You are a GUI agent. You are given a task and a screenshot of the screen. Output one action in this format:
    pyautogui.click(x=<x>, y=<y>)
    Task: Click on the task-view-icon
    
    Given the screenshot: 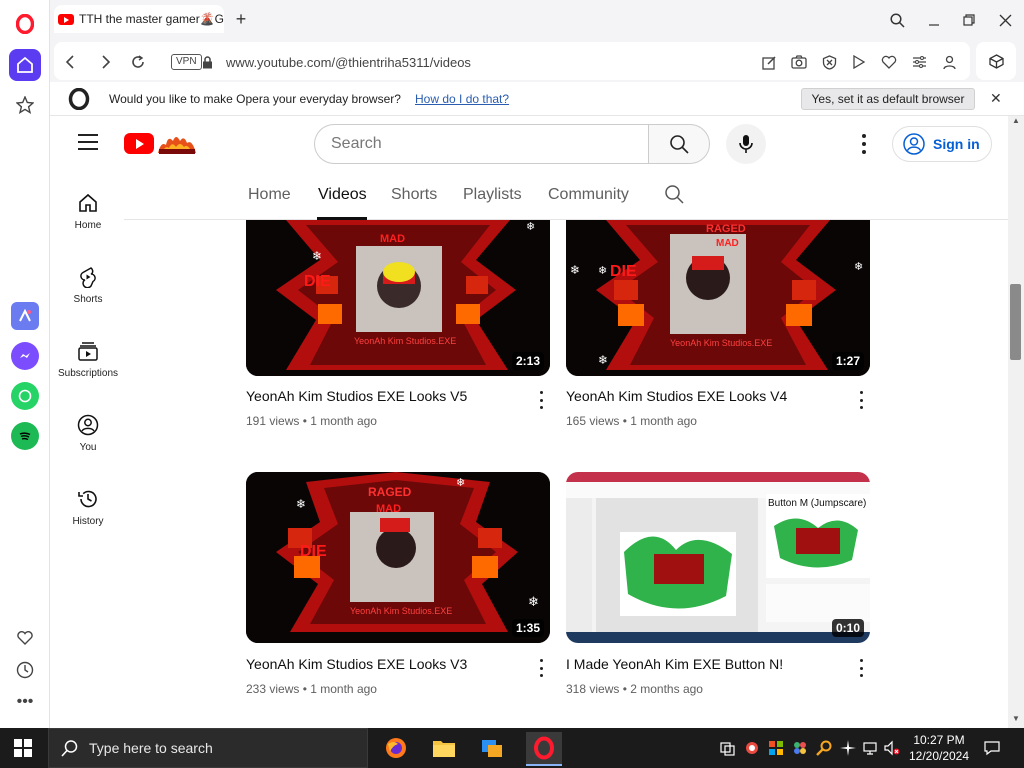 What is the action you would take?
    pyautogui.click(x=728, y=748)
    